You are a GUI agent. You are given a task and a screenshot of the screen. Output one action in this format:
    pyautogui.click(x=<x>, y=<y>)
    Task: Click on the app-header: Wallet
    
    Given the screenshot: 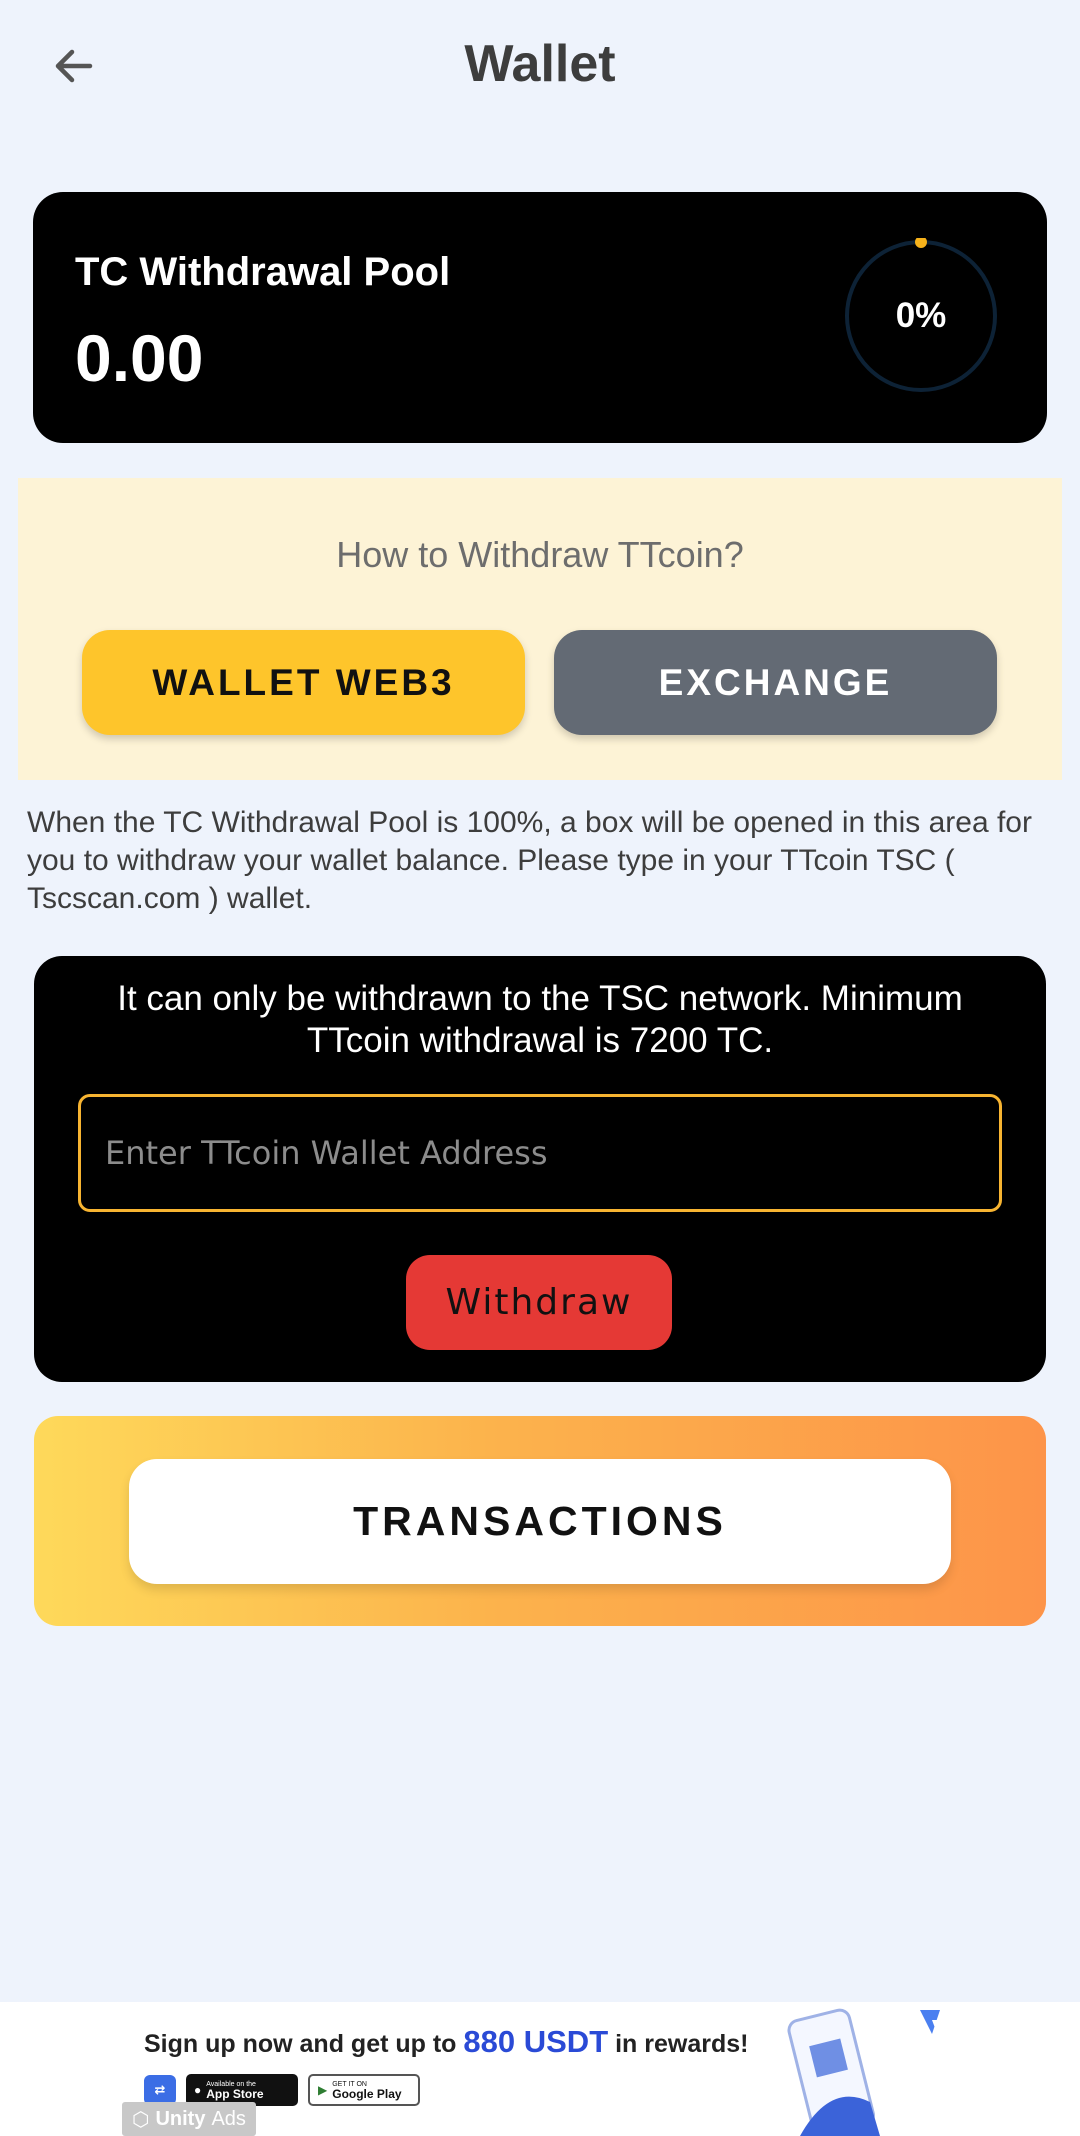 What is the action you would take?
    pyautogui.click(x=540, y=65)
    